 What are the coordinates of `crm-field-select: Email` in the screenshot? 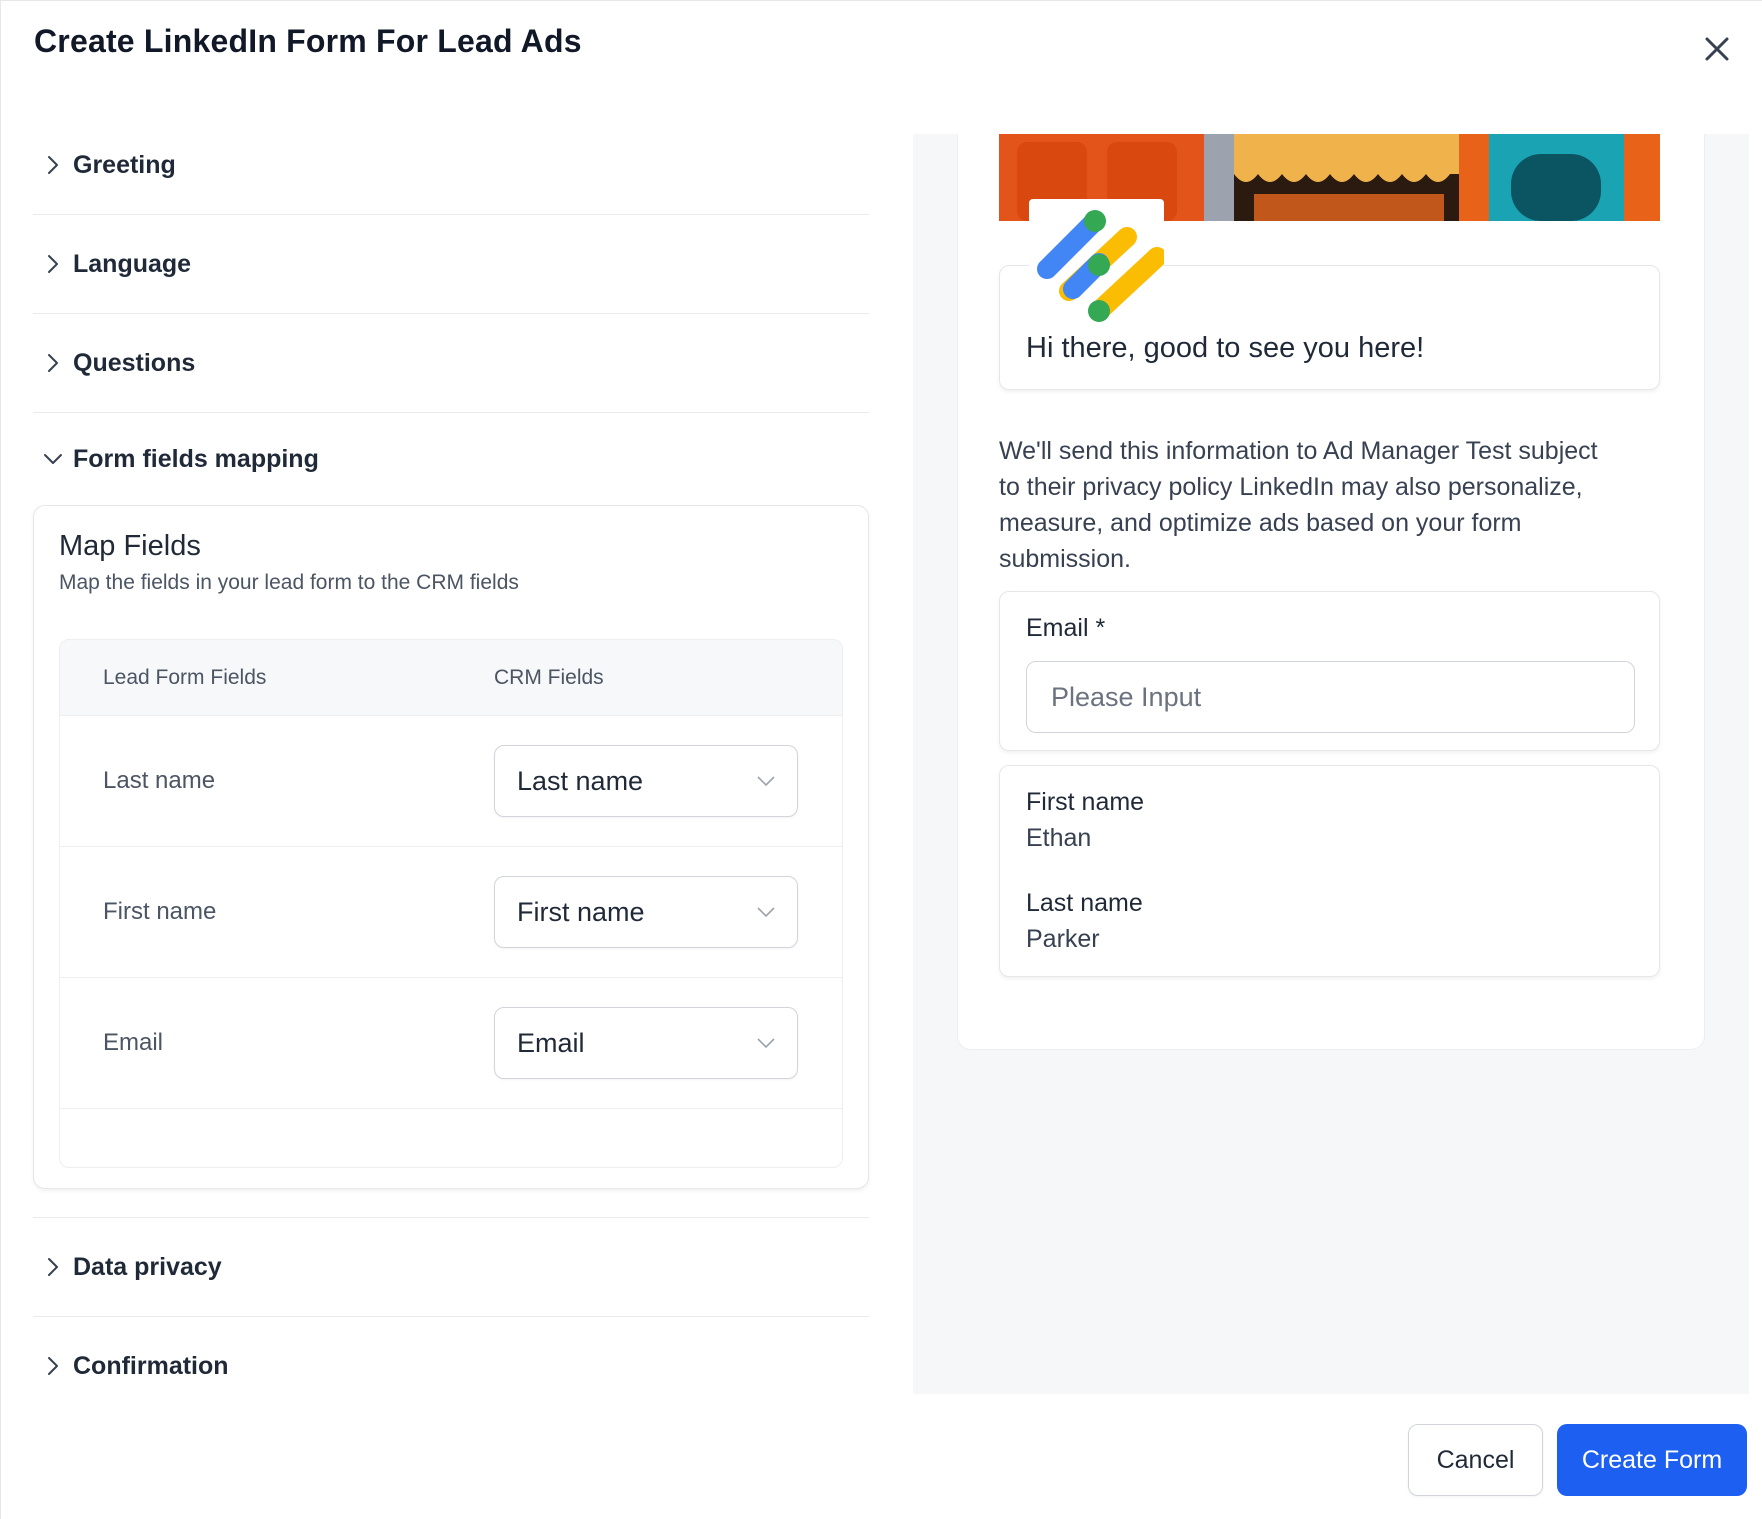 It's located at (646, 1043).